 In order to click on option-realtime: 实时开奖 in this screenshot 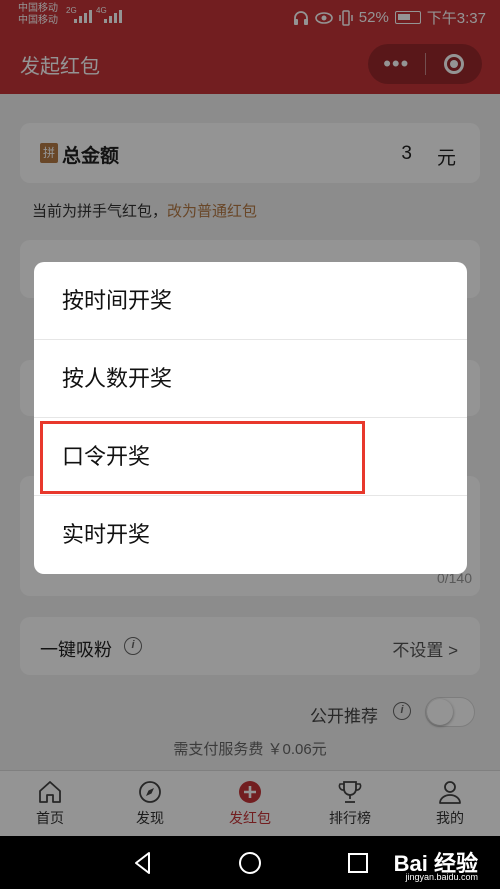, I will do `click(250, 535)`.